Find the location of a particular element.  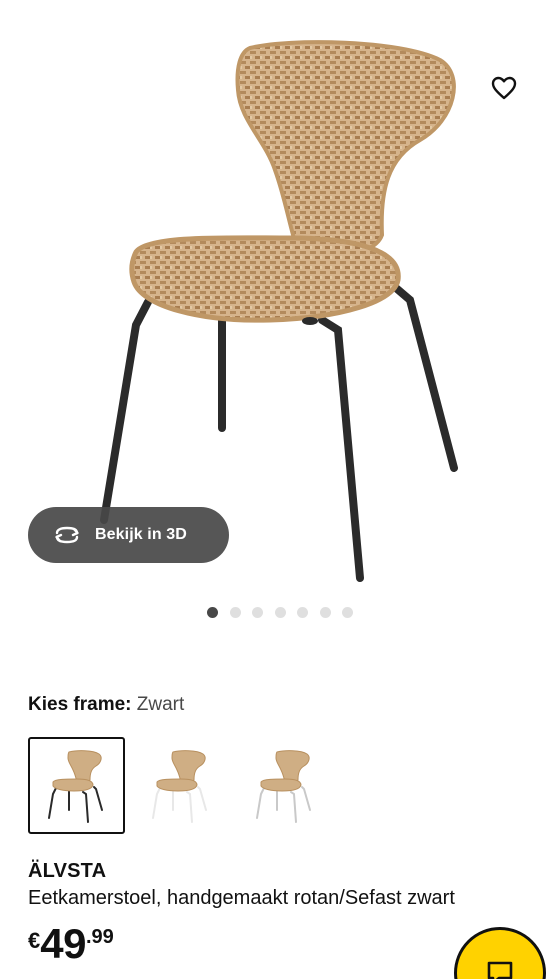

view-in-3d-button: Bekijk in 3D is located at coordinates (128, 535).